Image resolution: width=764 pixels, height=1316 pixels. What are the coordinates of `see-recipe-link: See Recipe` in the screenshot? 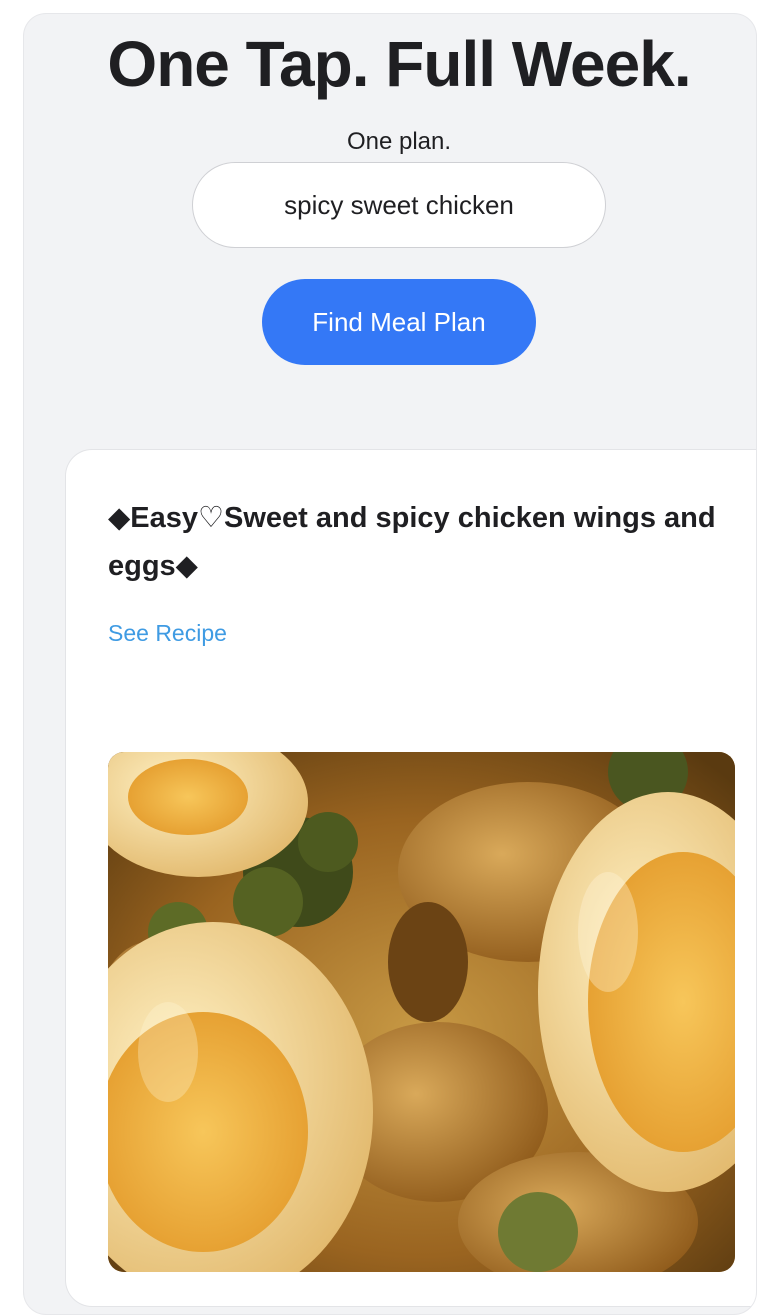 It's located at (167, 633).